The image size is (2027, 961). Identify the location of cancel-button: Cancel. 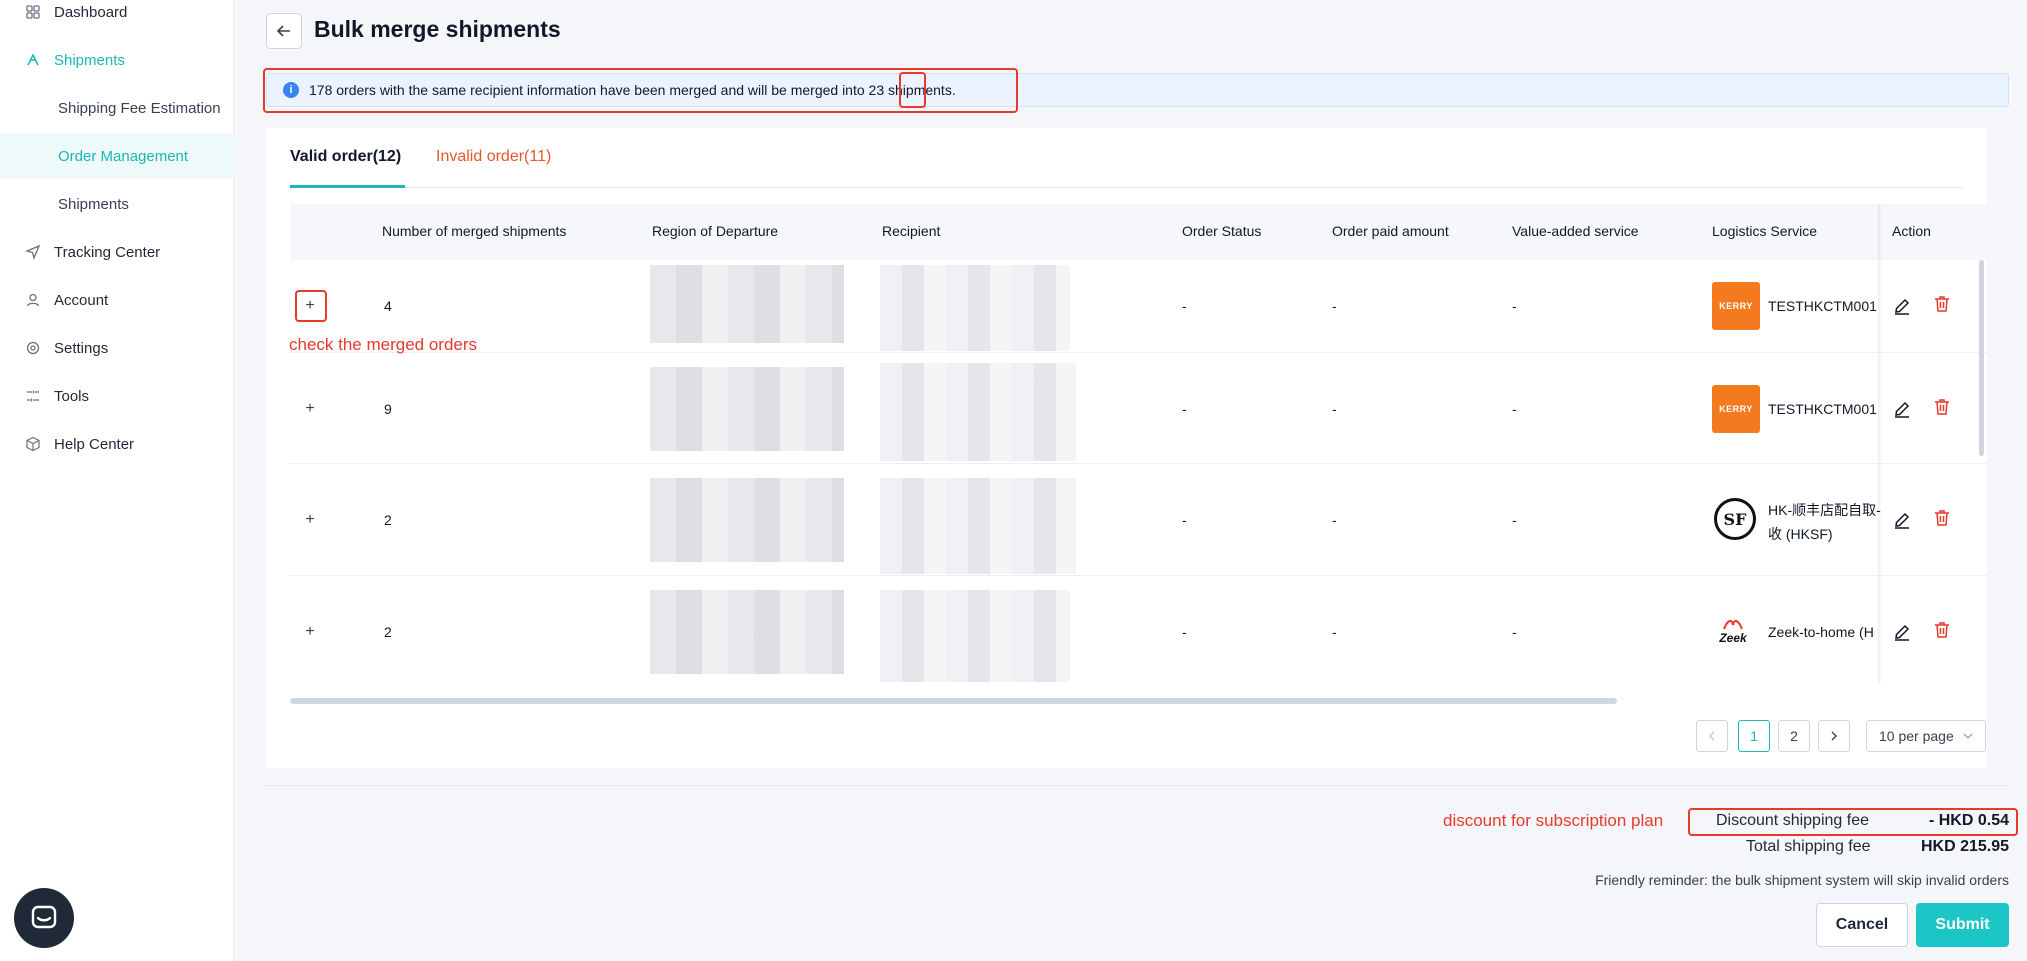
(1862, 925).